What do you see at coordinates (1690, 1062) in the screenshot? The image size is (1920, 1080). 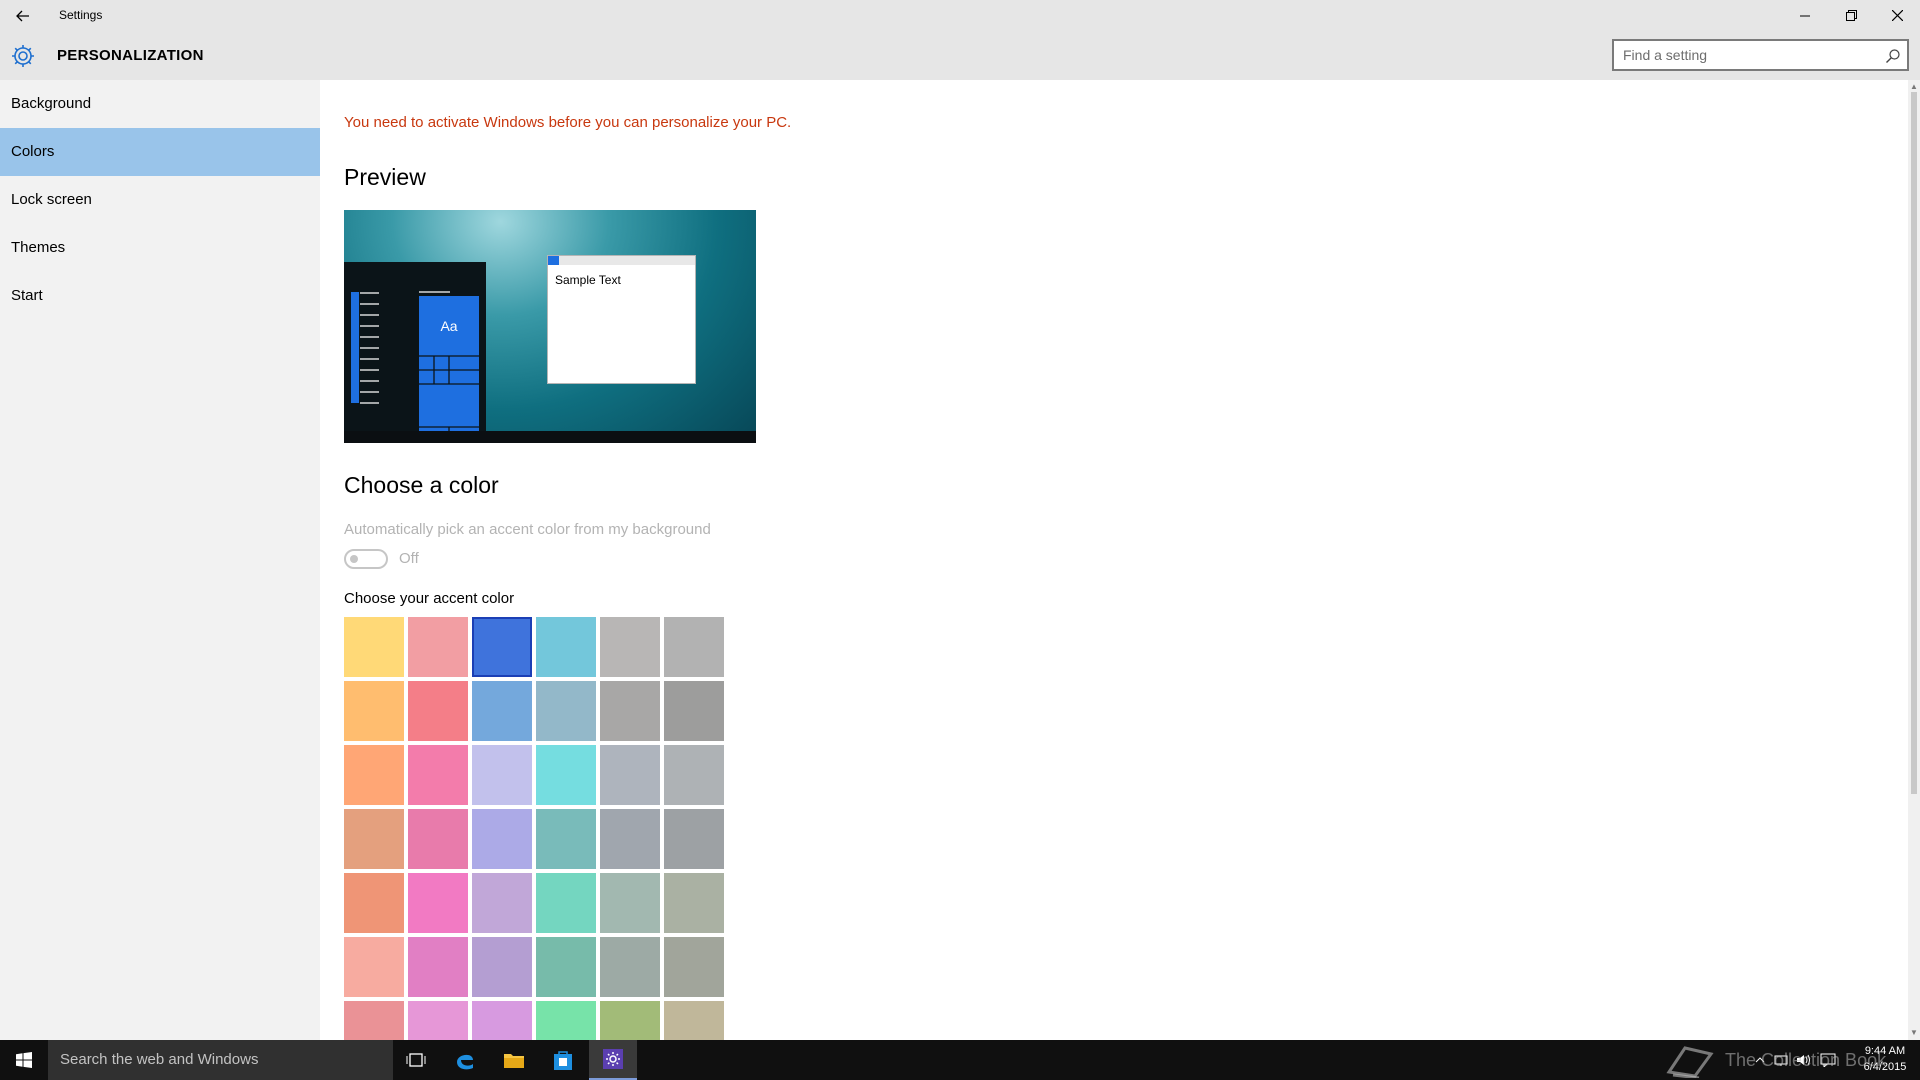 I see `book-logo-icon` at bounding box center [1690, 1062].